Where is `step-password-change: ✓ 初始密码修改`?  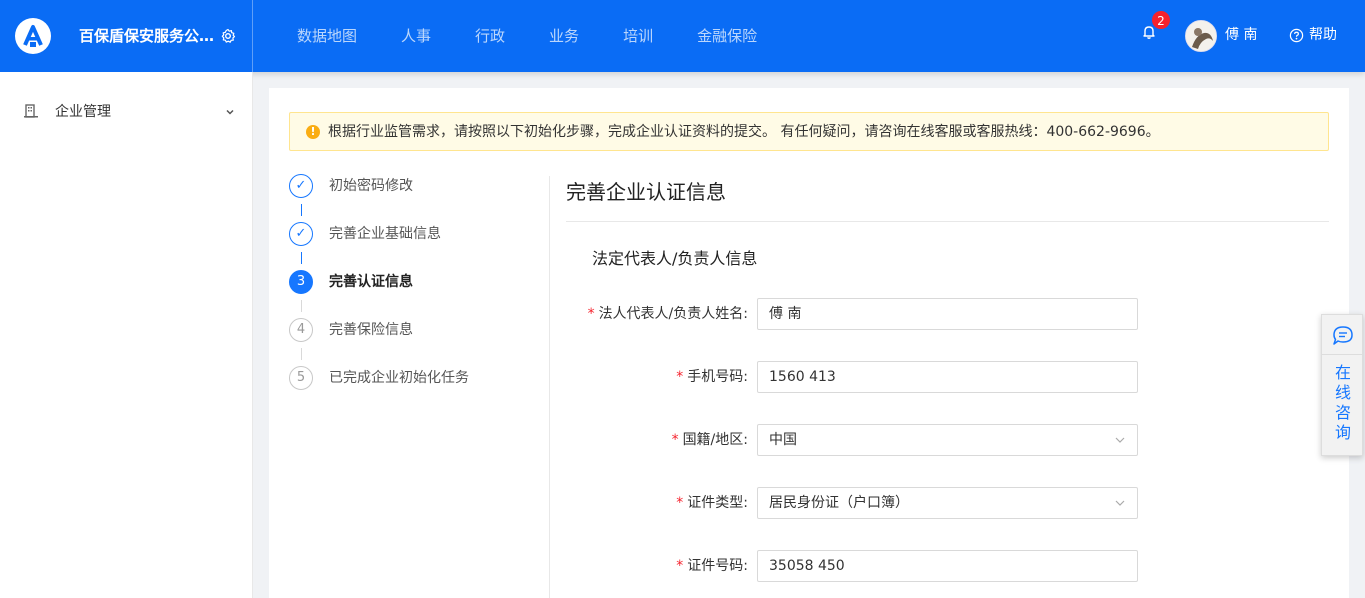
step-password-change: ✓ 初始密码修改 is located at coordinates (409, 187).